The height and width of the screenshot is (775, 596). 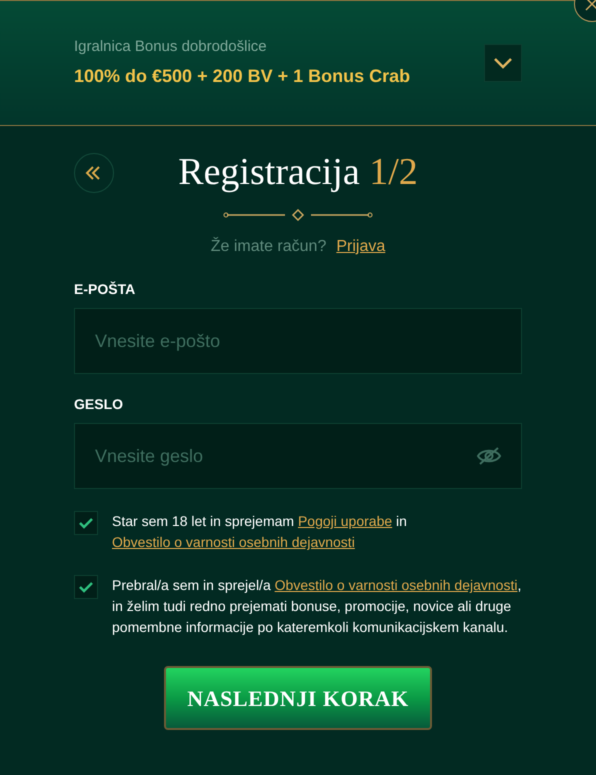 What do you see at coordinates (361, 247) in the screenshot?
I see `login-link: Prijava` at bounding box center [361, 247].